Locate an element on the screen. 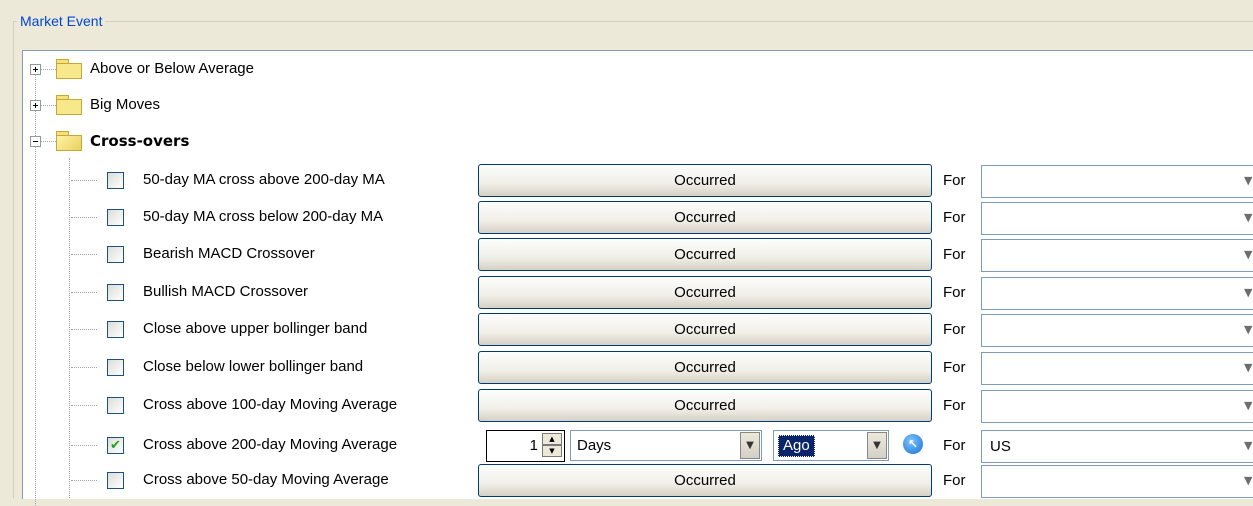 The width and height of the screenshot is (1253, 506). count-value: 1 is located at coordinates (533, 445).